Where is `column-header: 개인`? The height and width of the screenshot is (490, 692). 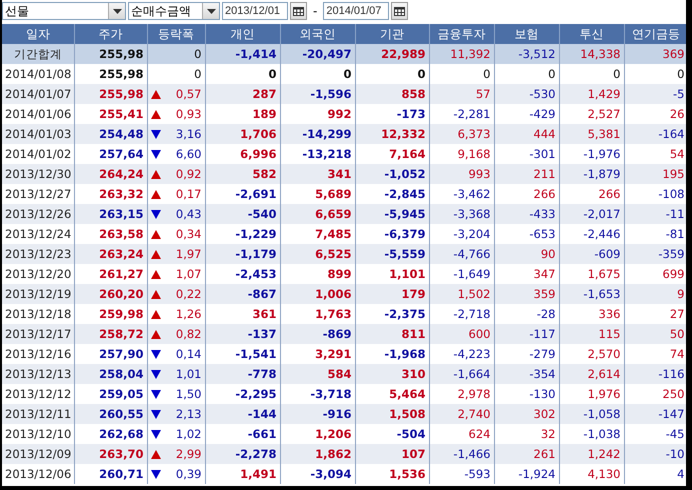
column-header: 개인 is located at coordinates (242, 34).